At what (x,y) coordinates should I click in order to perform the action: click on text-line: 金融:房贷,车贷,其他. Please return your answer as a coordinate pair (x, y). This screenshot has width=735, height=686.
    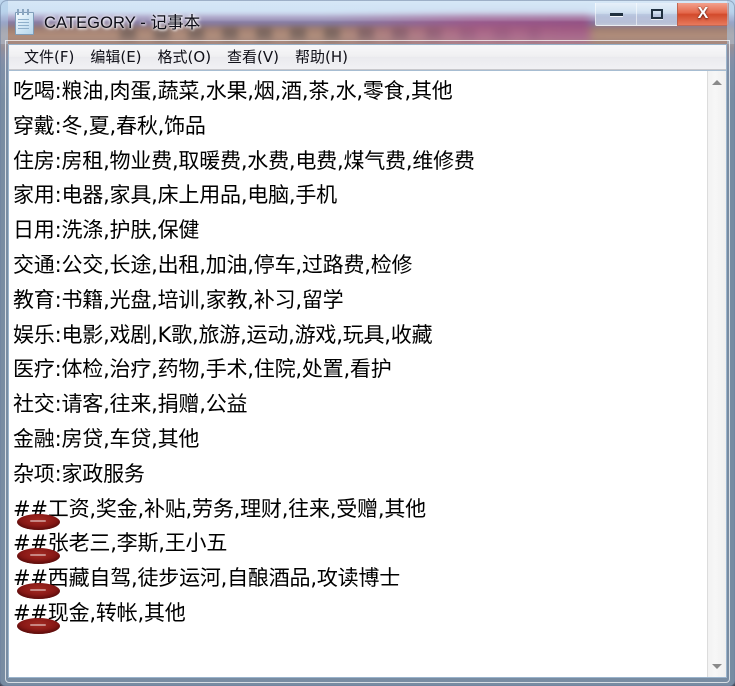
    Looking at the image, I should click on (360, 439).